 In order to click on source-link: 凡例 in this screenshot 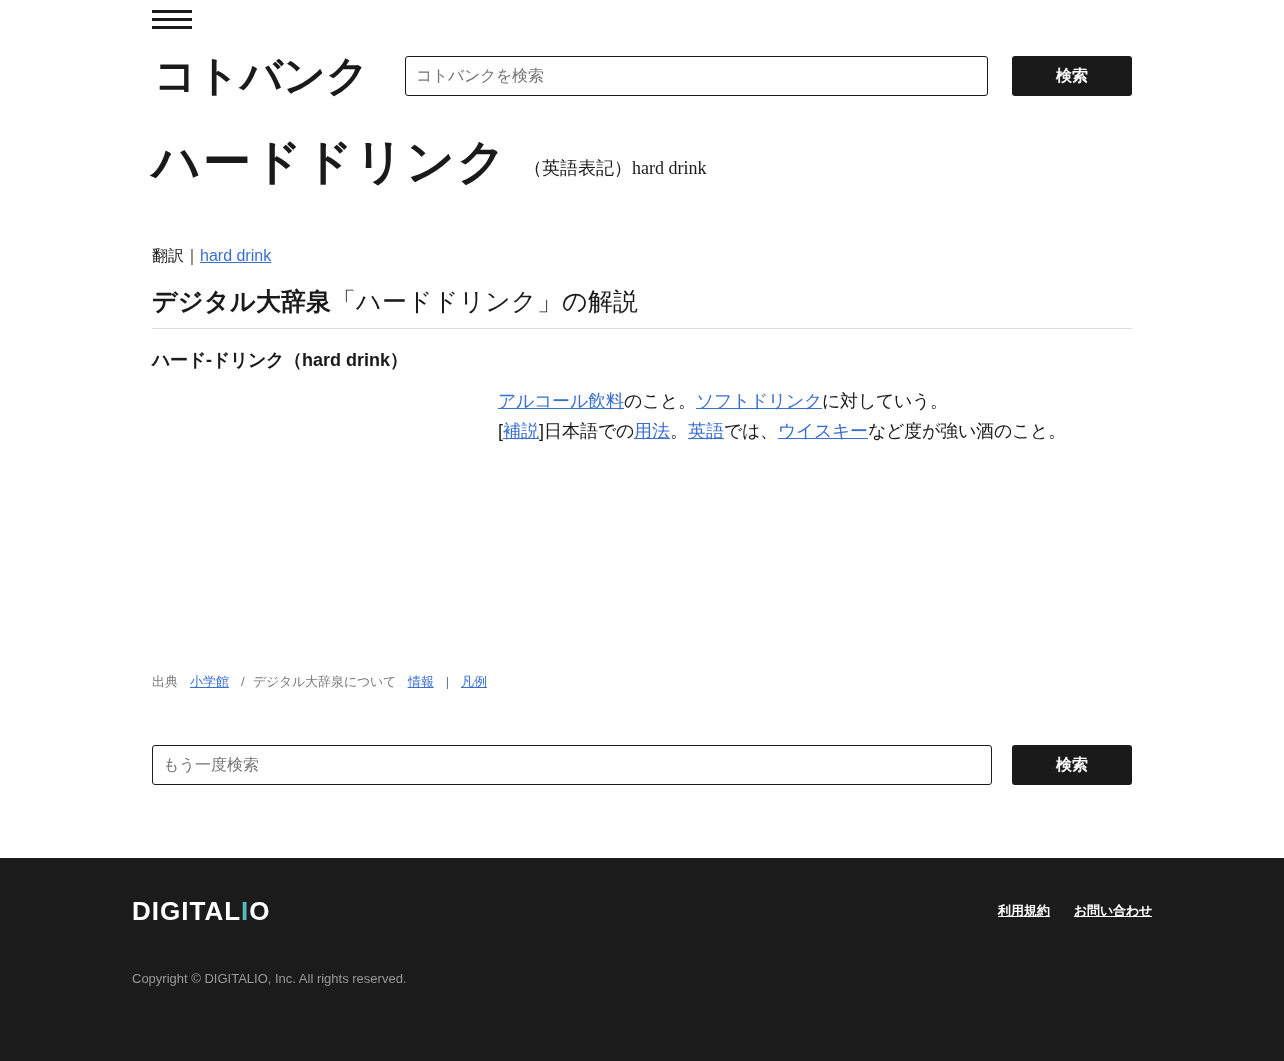, I will do `click(474, 682)`.